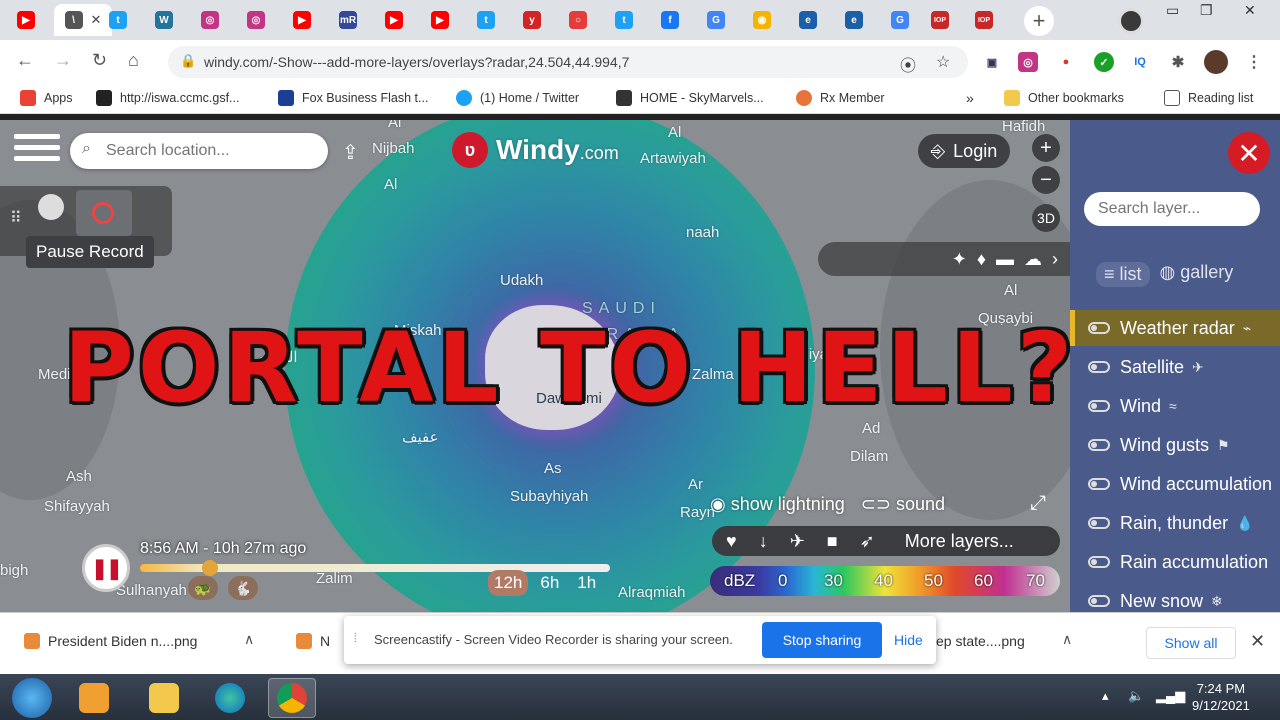  Describe the element at coordinates (1038, 503) in the screenshot. I see `fullscreen-expand-icon: ⤢` at that location.